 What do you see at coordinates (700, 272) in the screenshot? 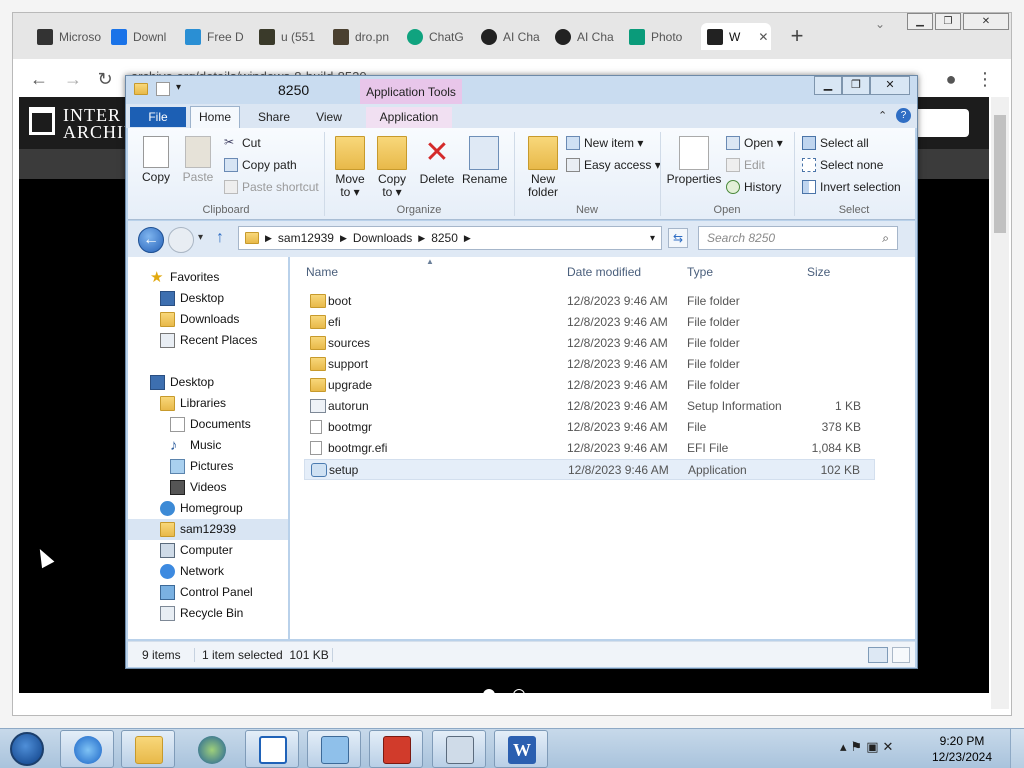
I see `column-type: Type` at bounding box center [700, 272].